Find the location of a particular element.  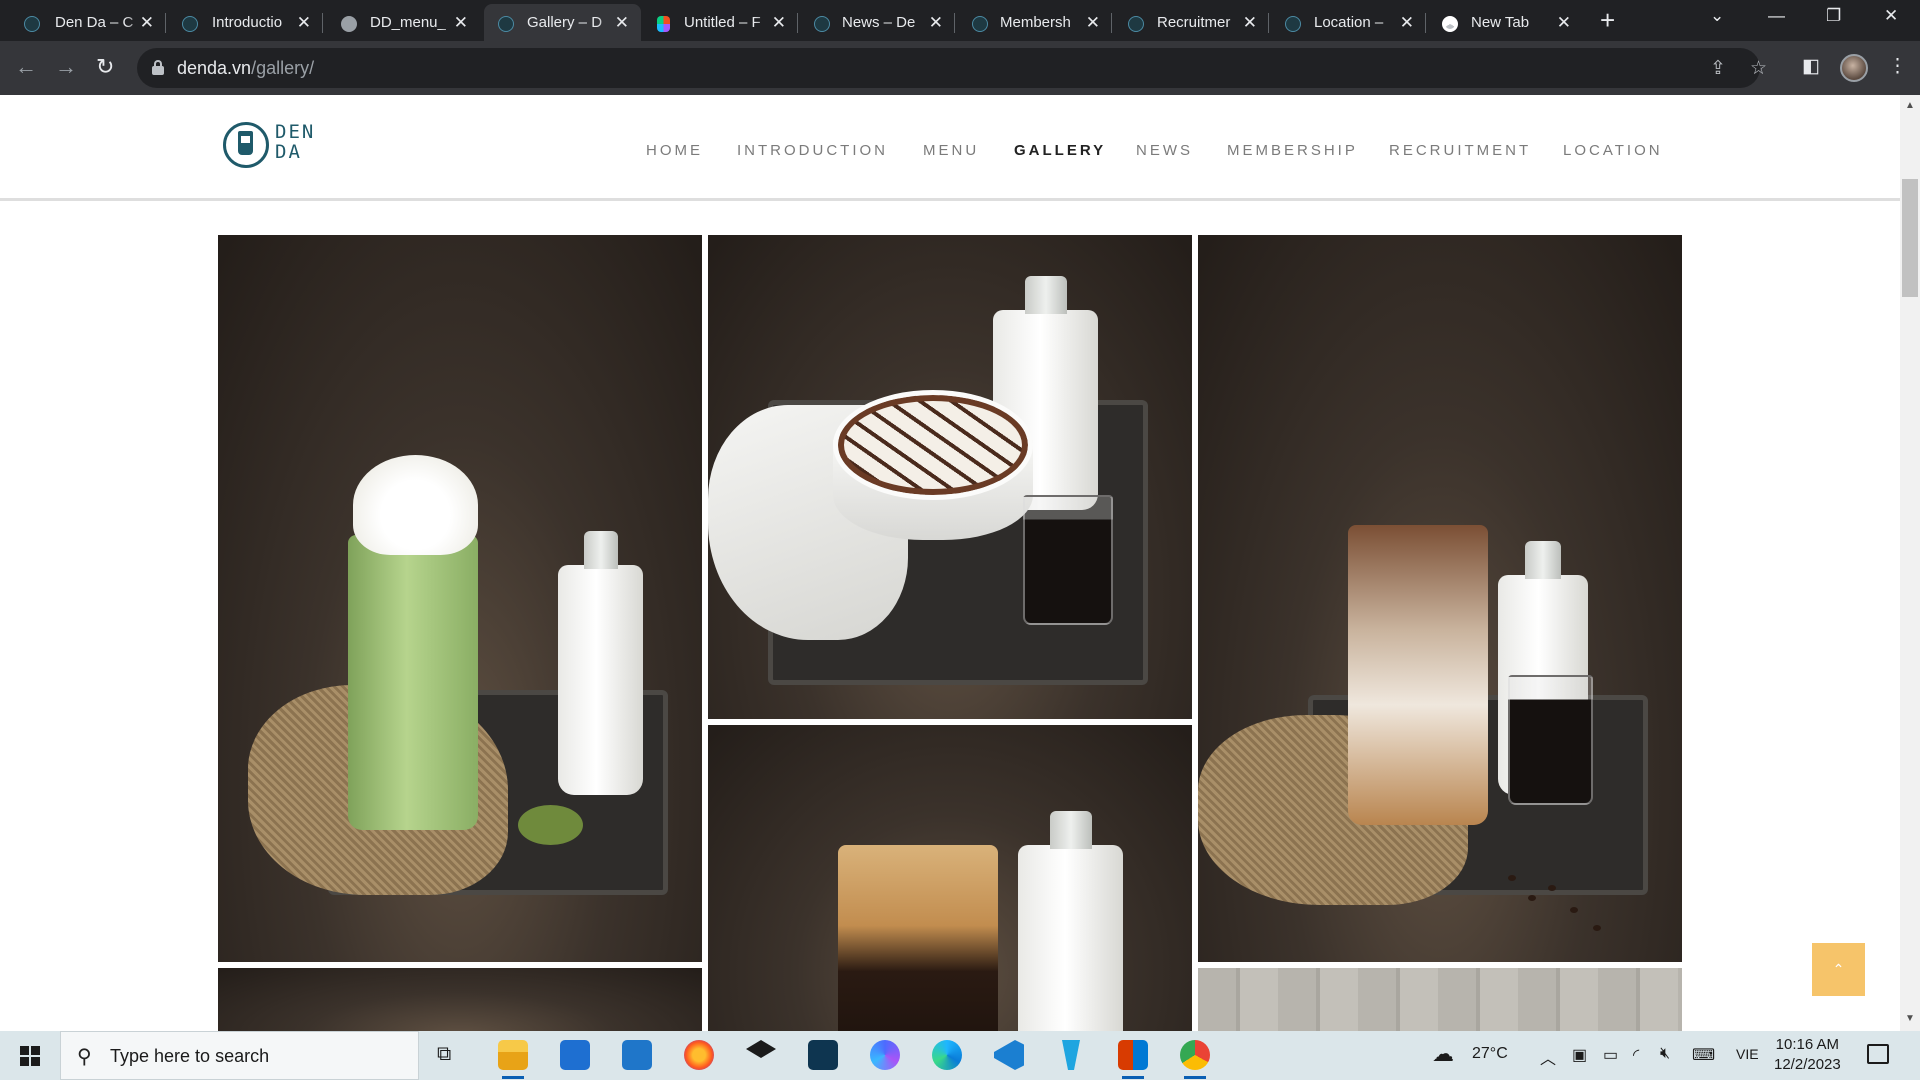

chevron-up-icon: ⌃ is located at coordinates (1838, 969).